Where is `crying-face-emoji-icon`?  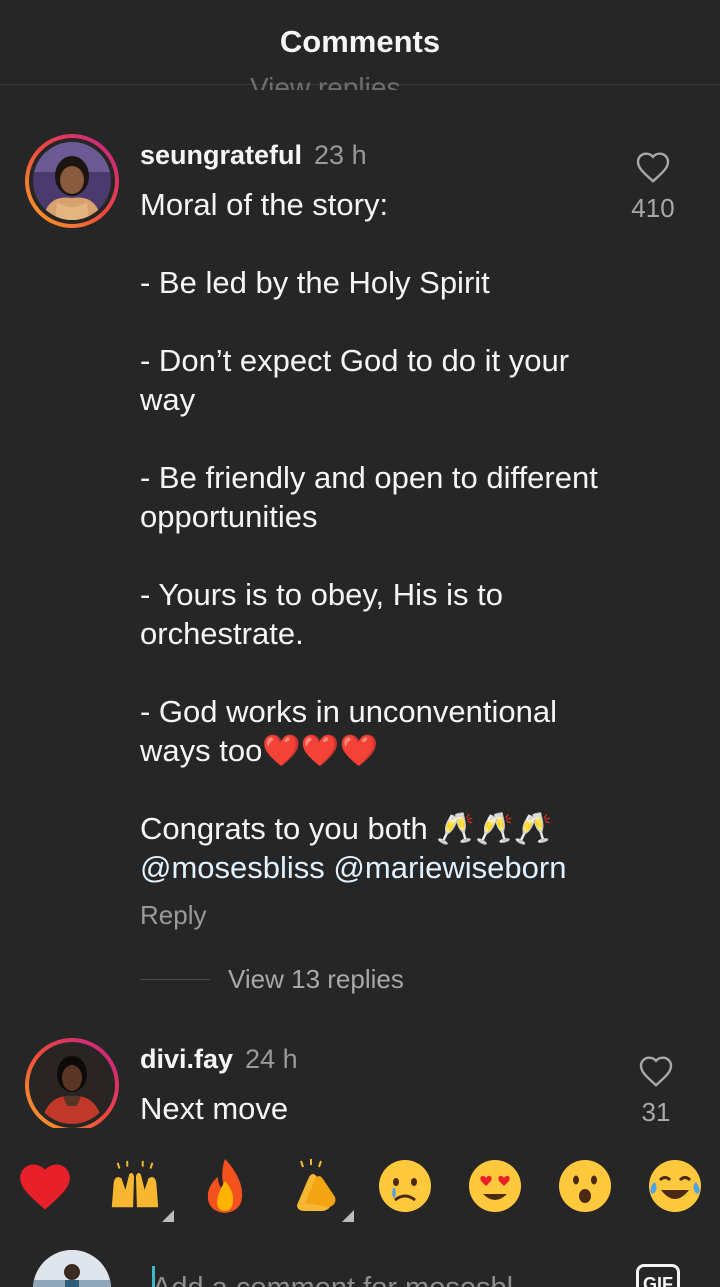 crying-face-emoji-icon is located at coordinates (405, 1186).